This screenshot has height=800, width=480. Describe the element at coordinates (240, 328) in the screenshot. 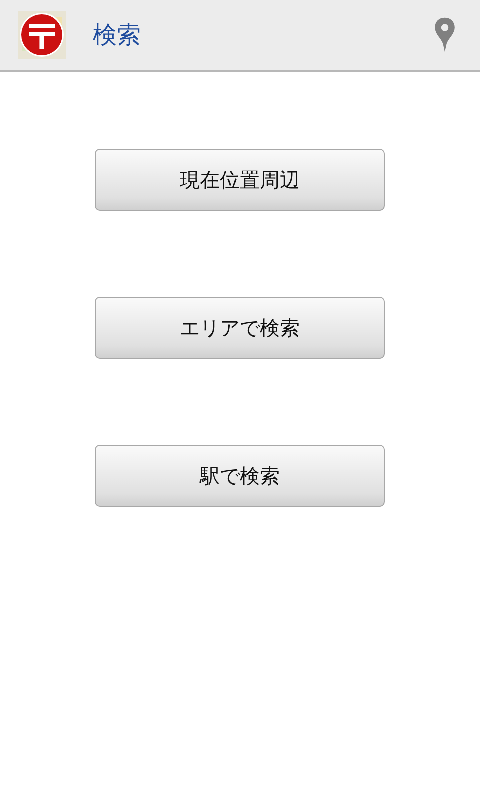

I see `search-option-button: エリアで検索` at that location.